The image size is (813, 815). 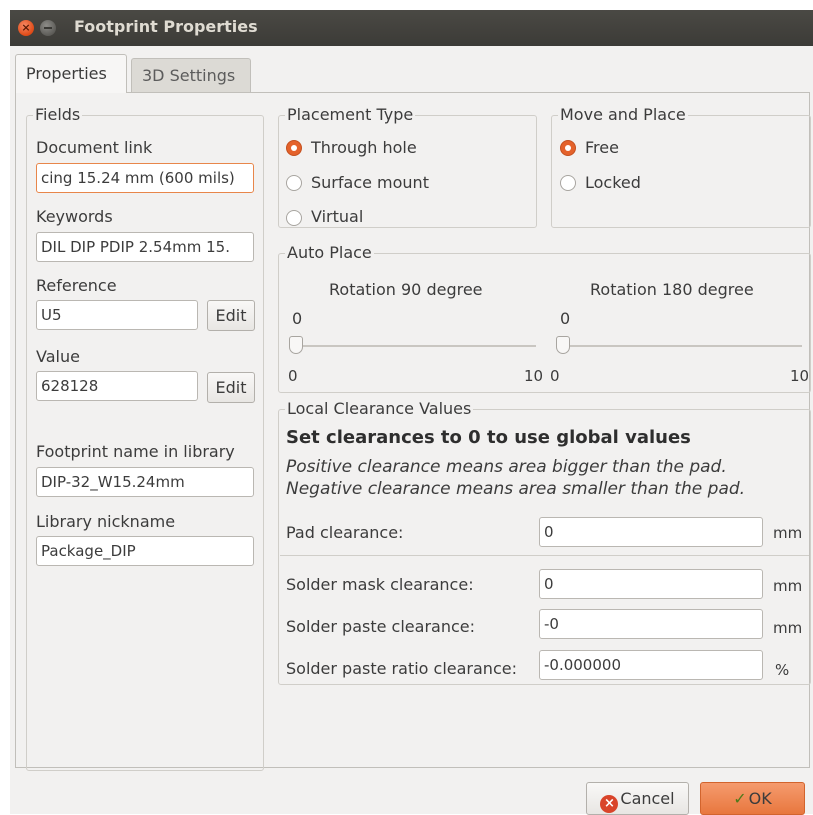 What do you see at coordinates (544, 318) in the screenshot?
I see `auto-place-group: Auto Place` at bounding box center [544, 318].